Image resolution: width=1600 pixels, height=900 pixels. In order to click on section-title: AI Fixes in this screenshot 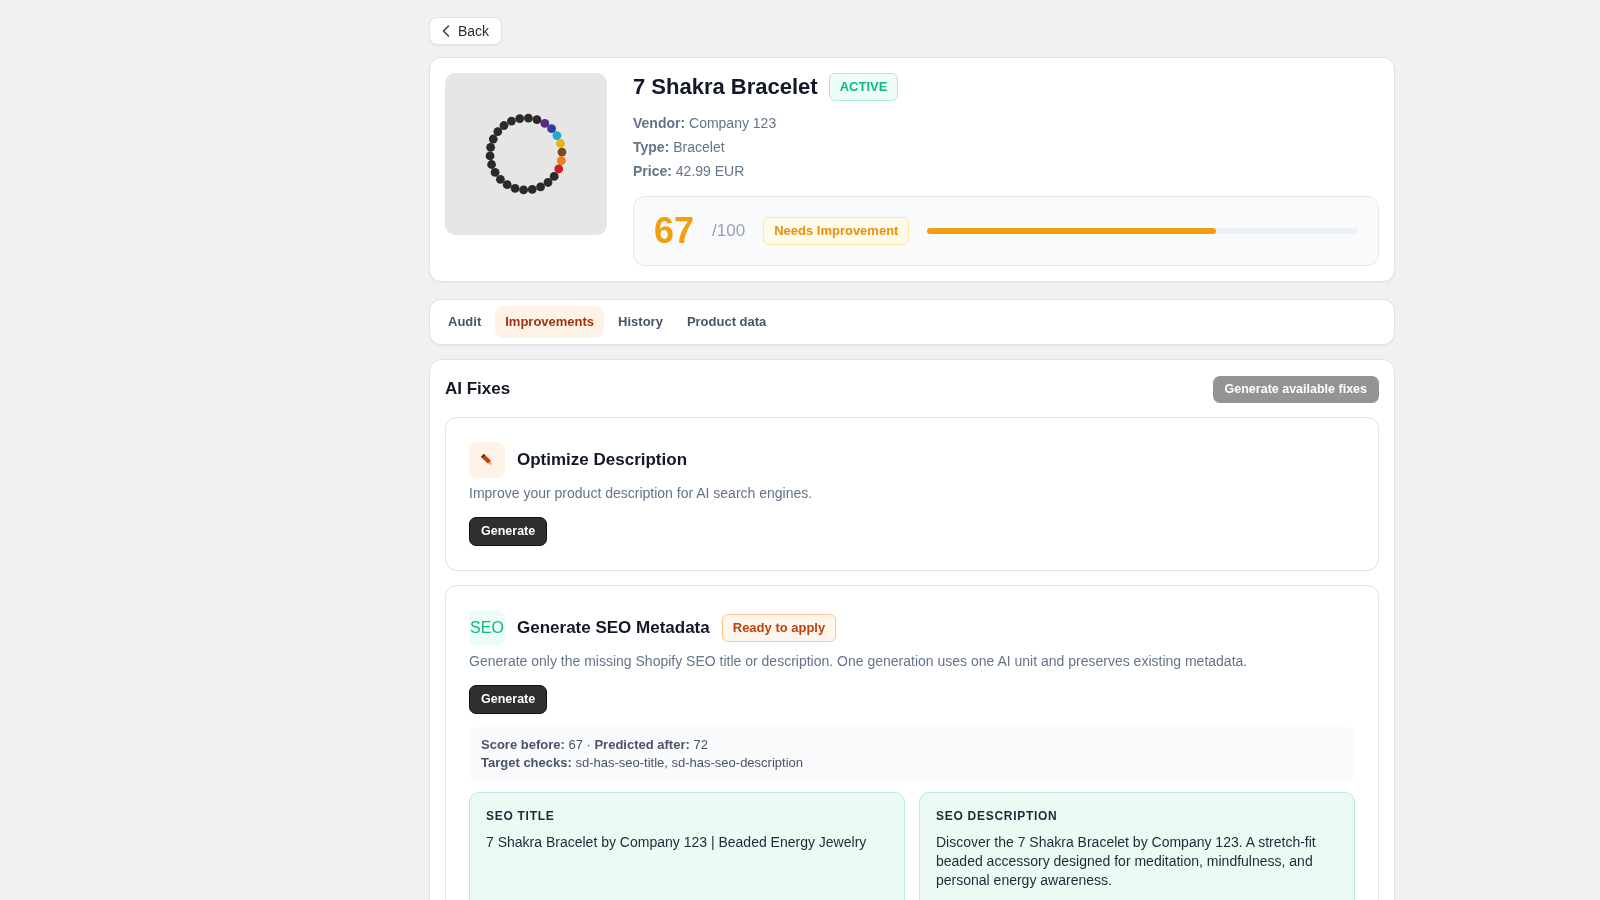, I will do `click(478, 389)`.